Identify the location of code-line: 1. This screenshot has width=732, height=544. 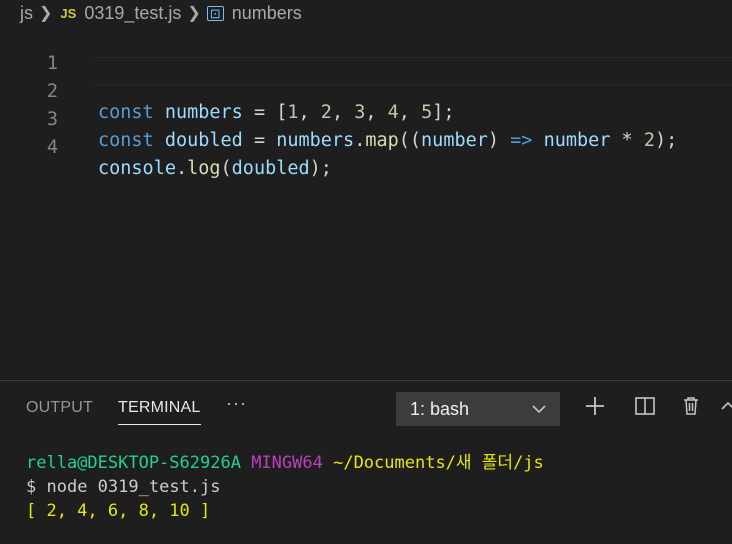
(366, 51).